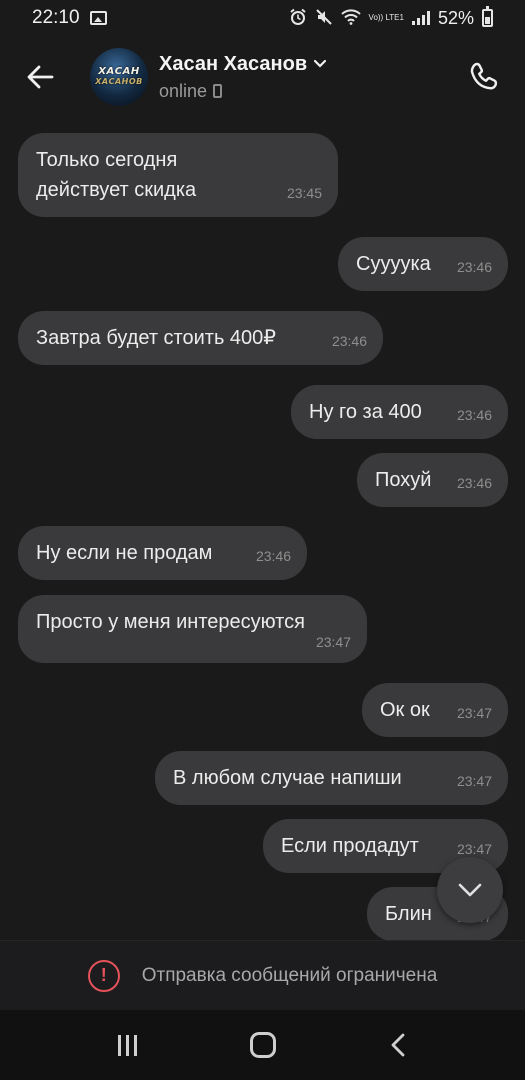 This screenshot has width=525, height=1080. I want to click on gallery-icon, so click(98, 18).